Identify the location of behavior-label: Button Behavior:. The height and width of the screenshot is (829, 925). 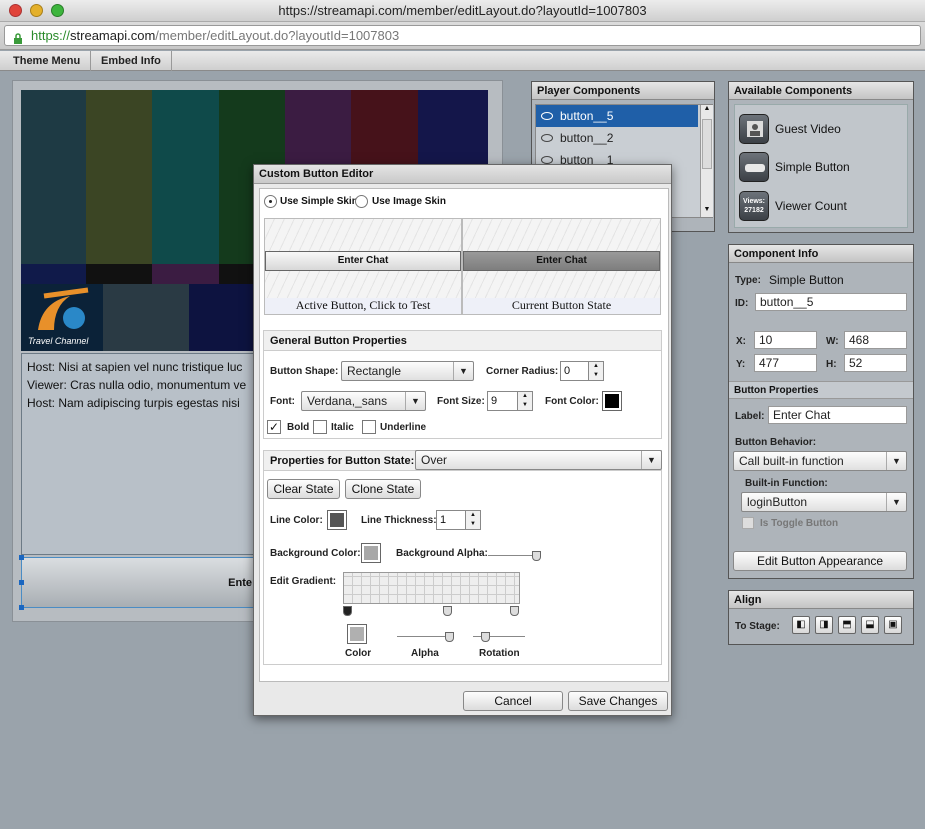
(776, 442).